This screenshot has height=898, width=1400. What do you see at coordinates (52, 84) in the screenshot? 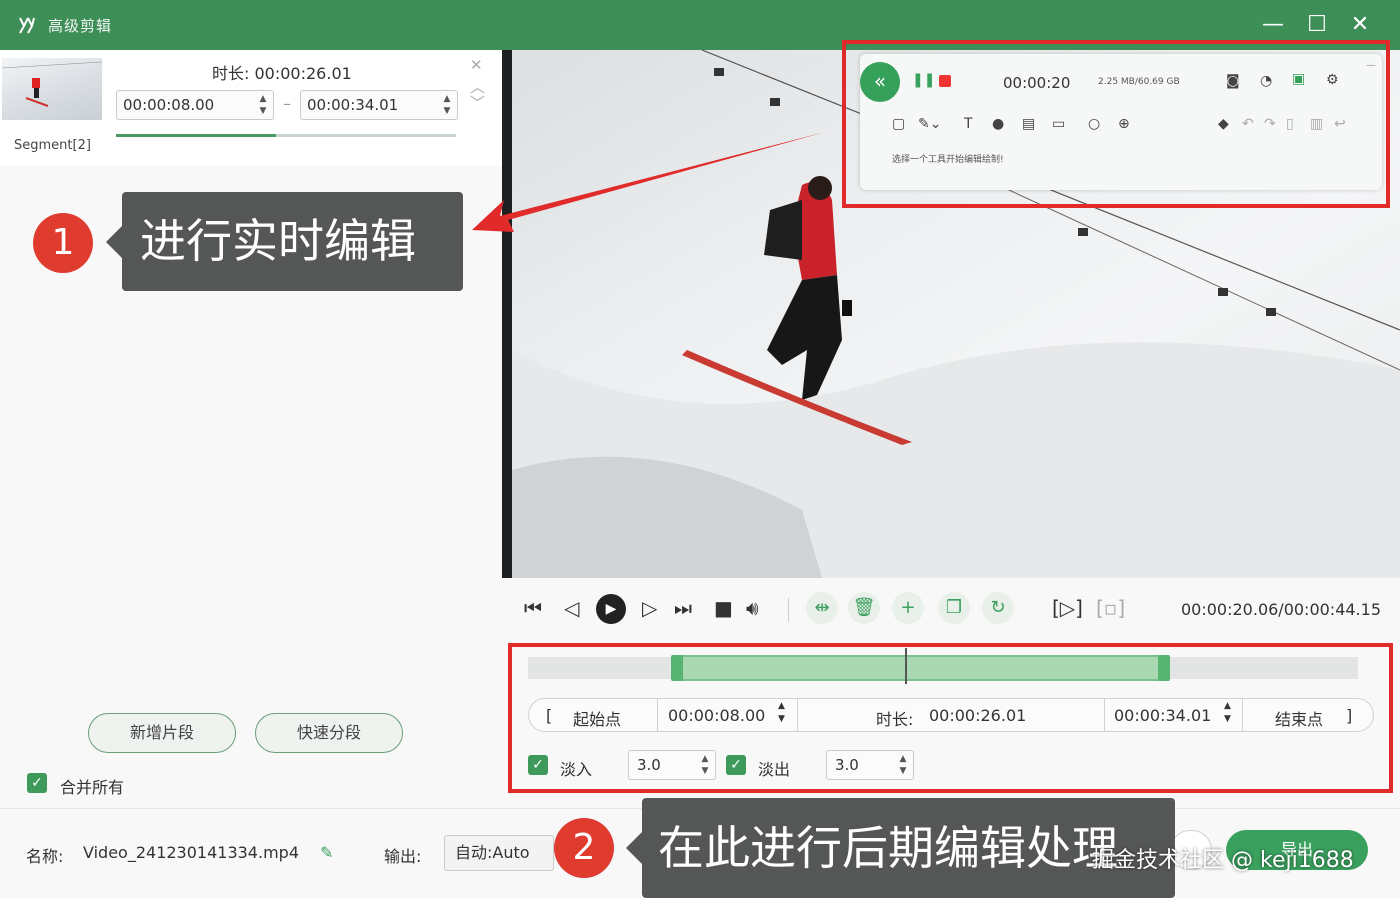
I see `snowboarder-thumbnail-icon` at bounding box center [52, 84].